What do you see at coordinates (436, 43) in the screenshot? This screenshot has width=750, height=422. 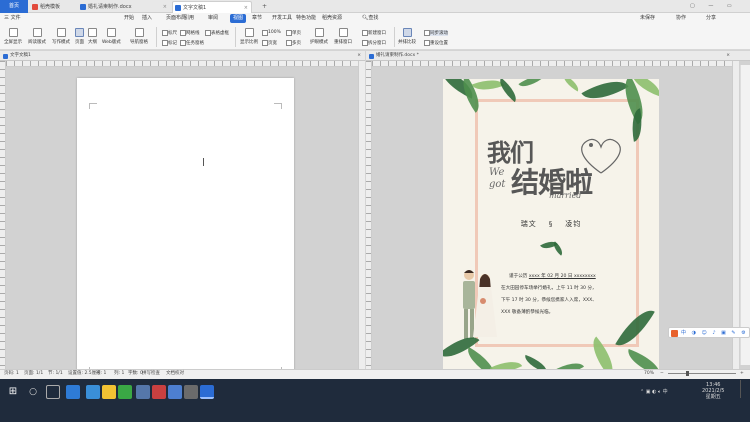 I see `reset-position: 重设位置` at bounding box center [436, 43].